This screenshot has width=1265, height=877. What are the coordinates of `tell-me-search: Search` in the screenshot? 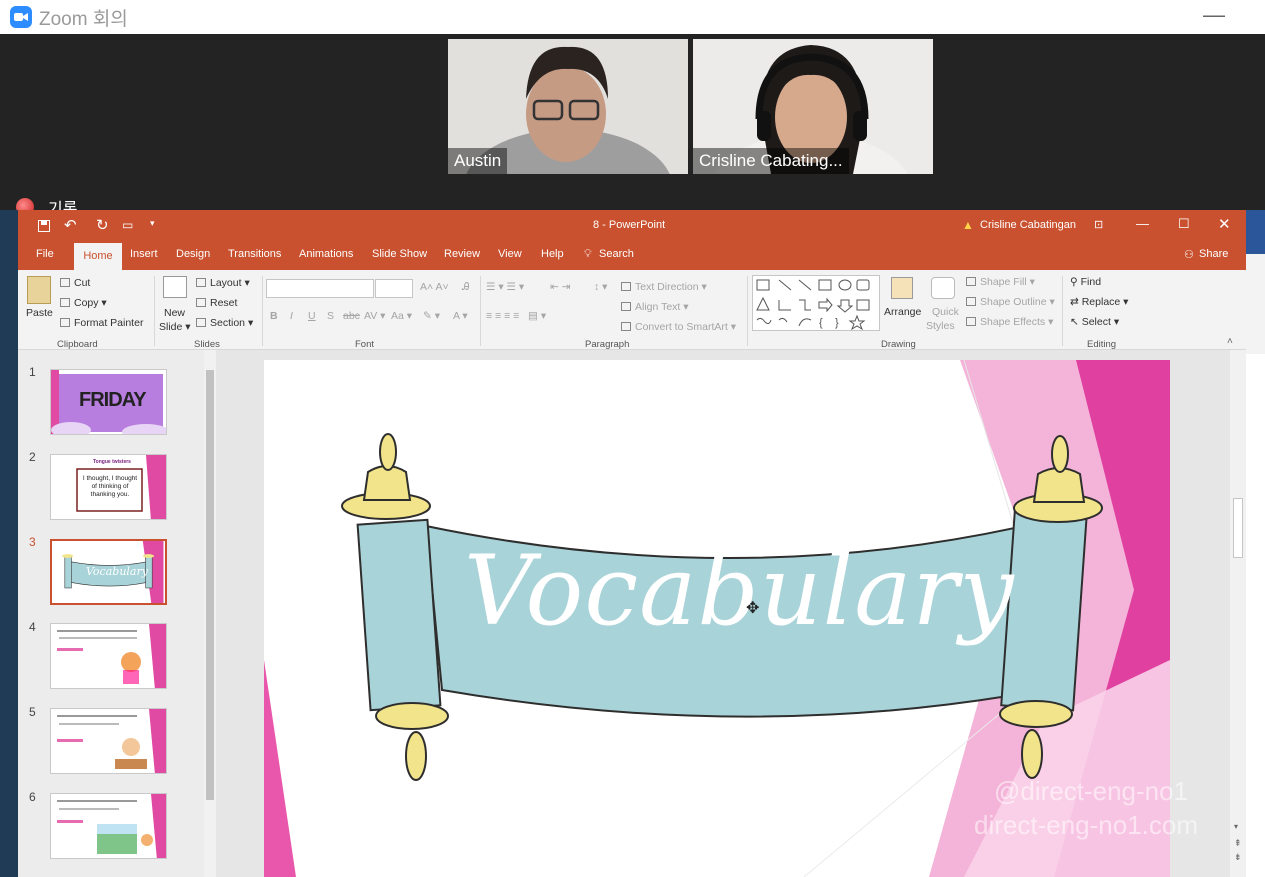 It's located at (616, 254).